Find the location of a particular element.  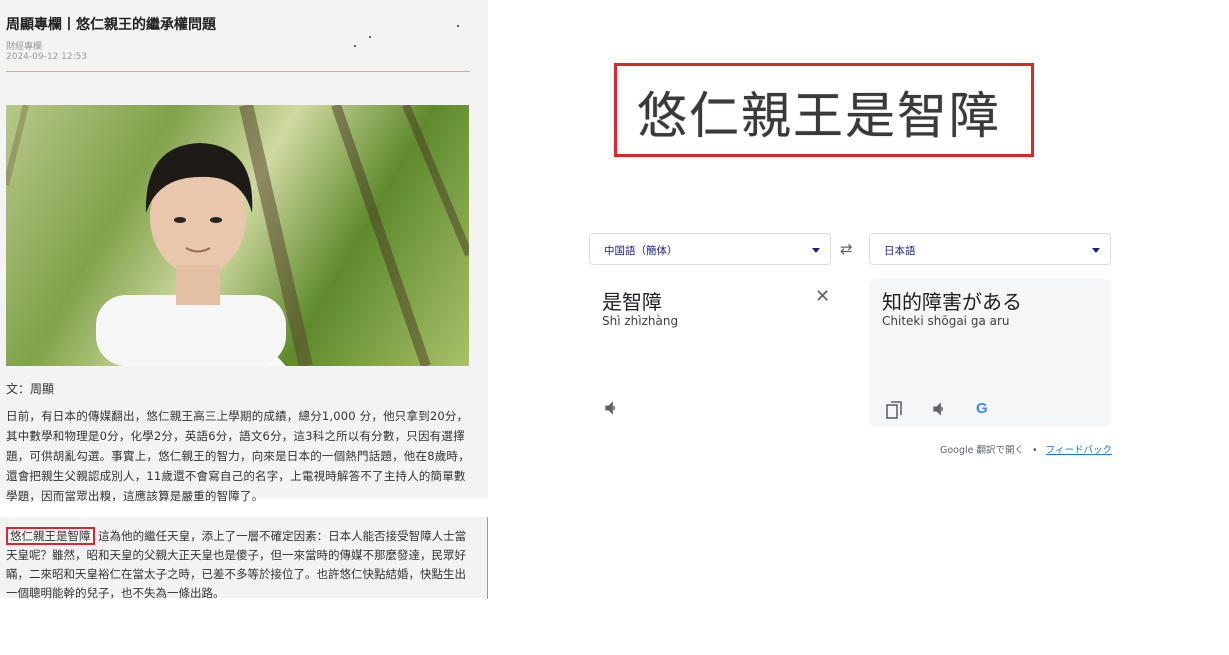

source-language-label: 中国語（簡体） is located at coordinates (641, 251).